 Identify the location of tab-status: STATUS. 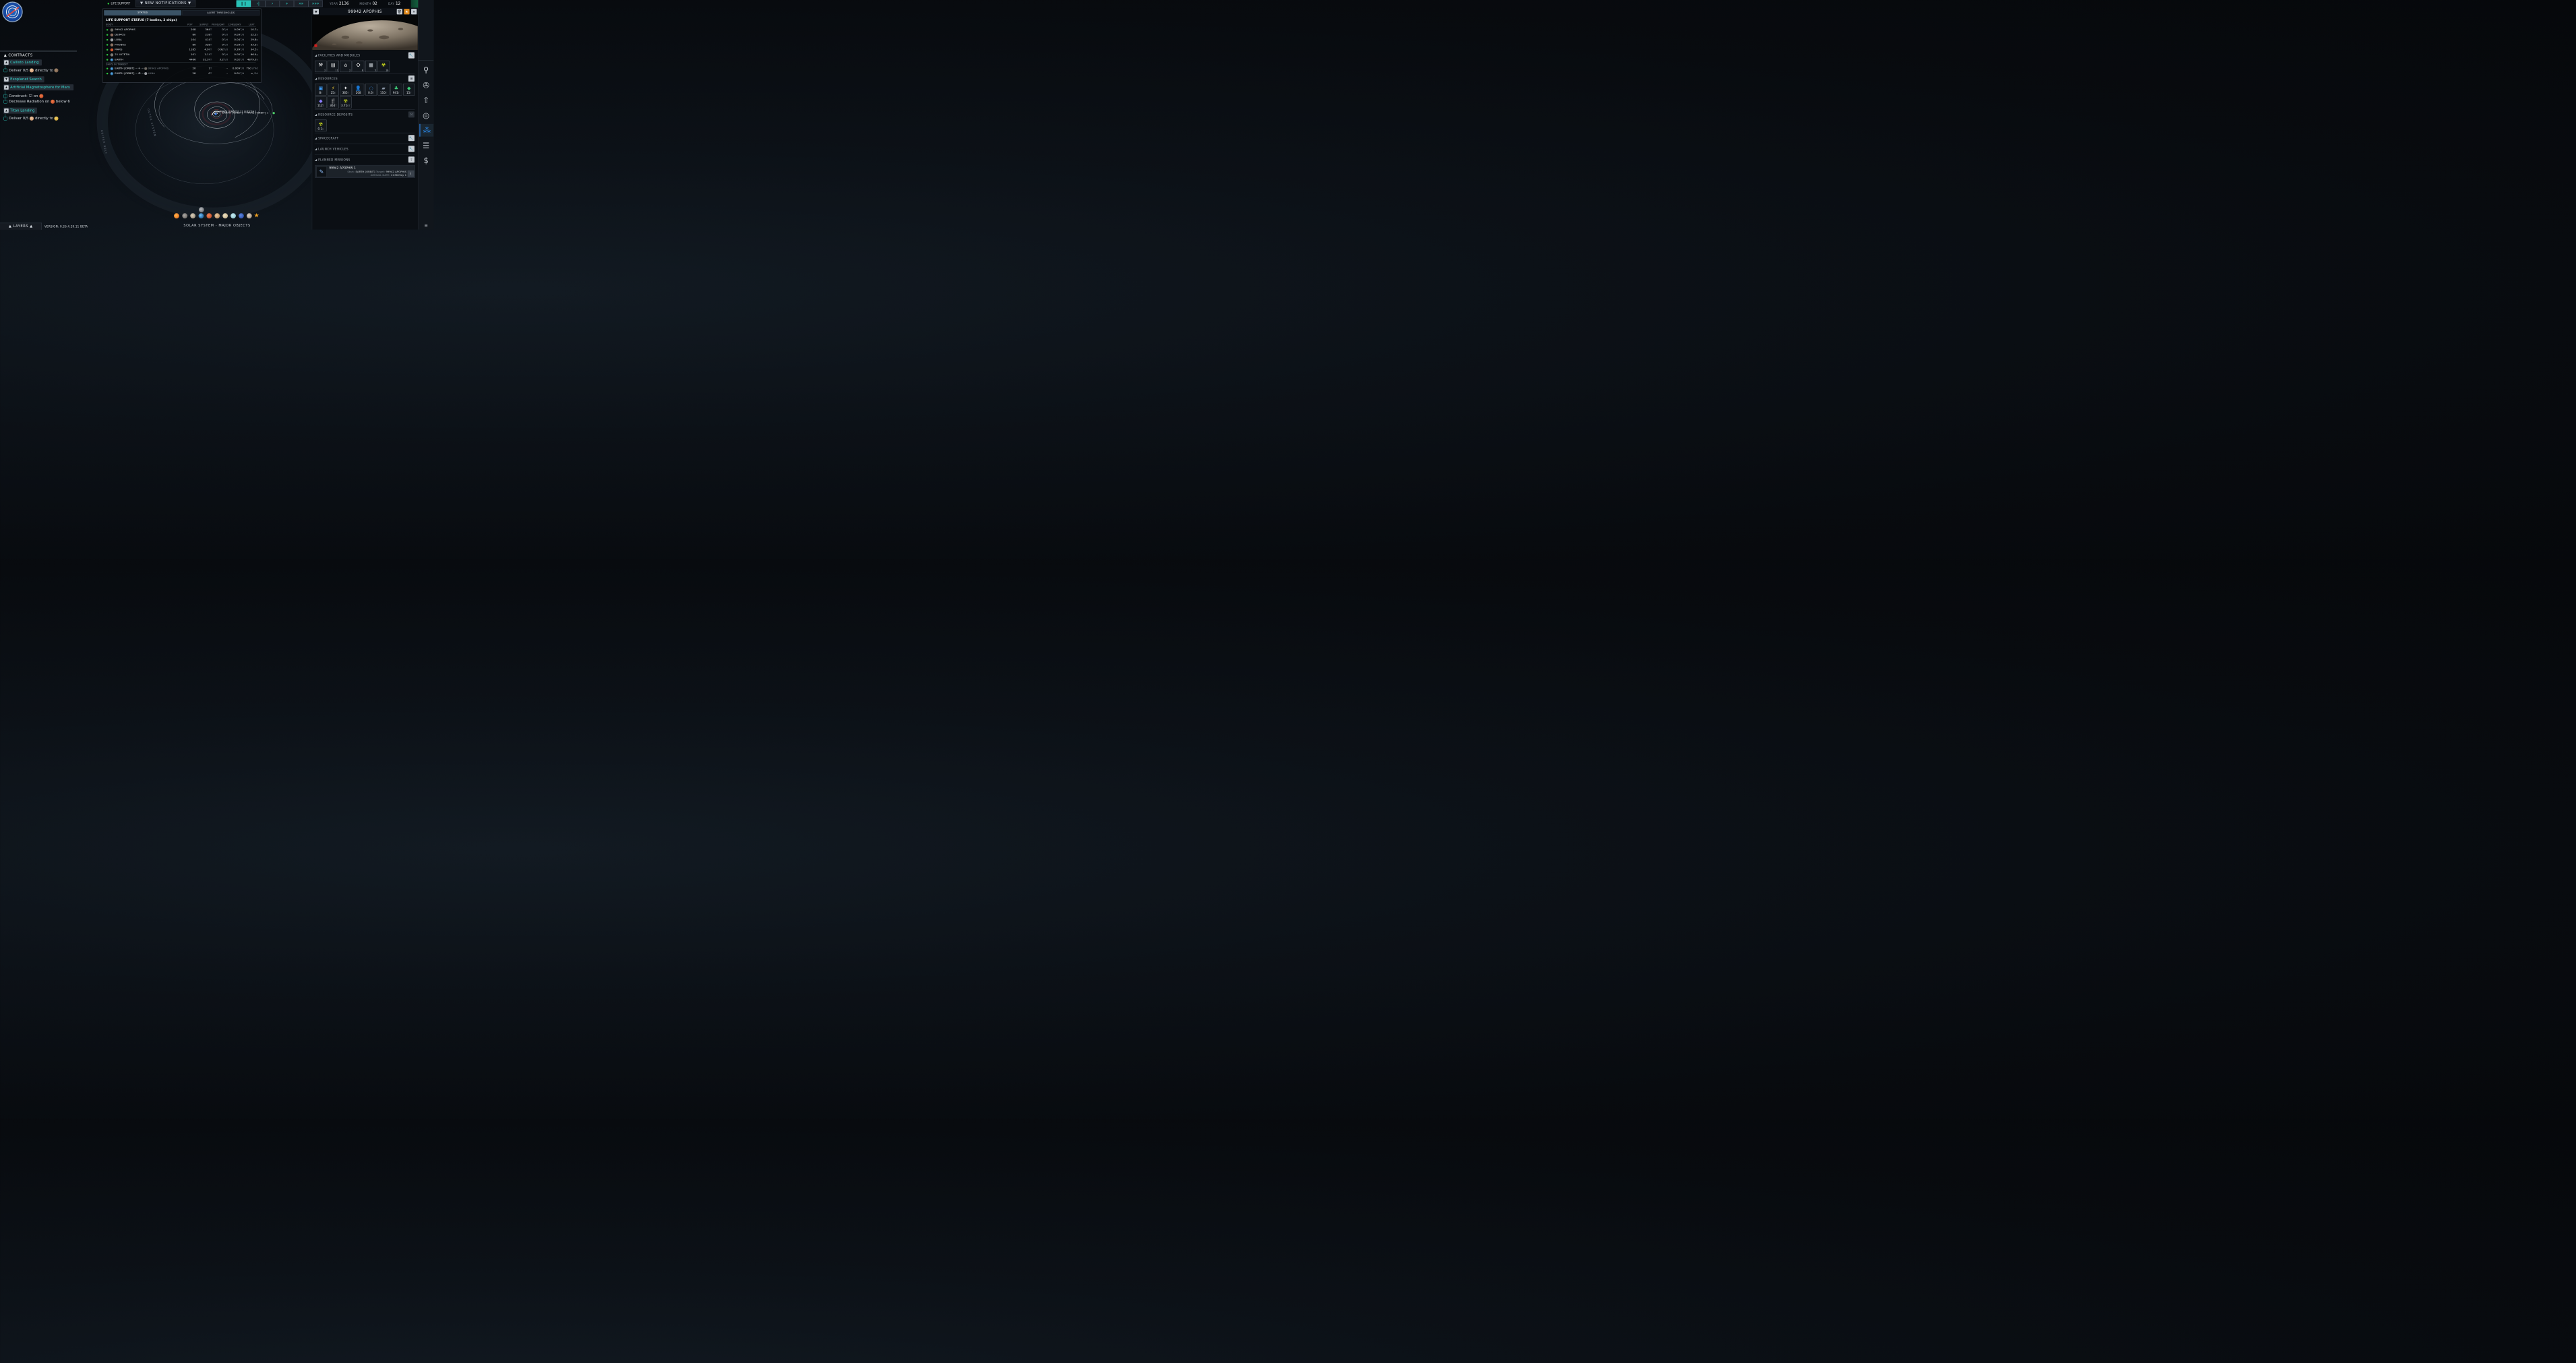
(143, 13).